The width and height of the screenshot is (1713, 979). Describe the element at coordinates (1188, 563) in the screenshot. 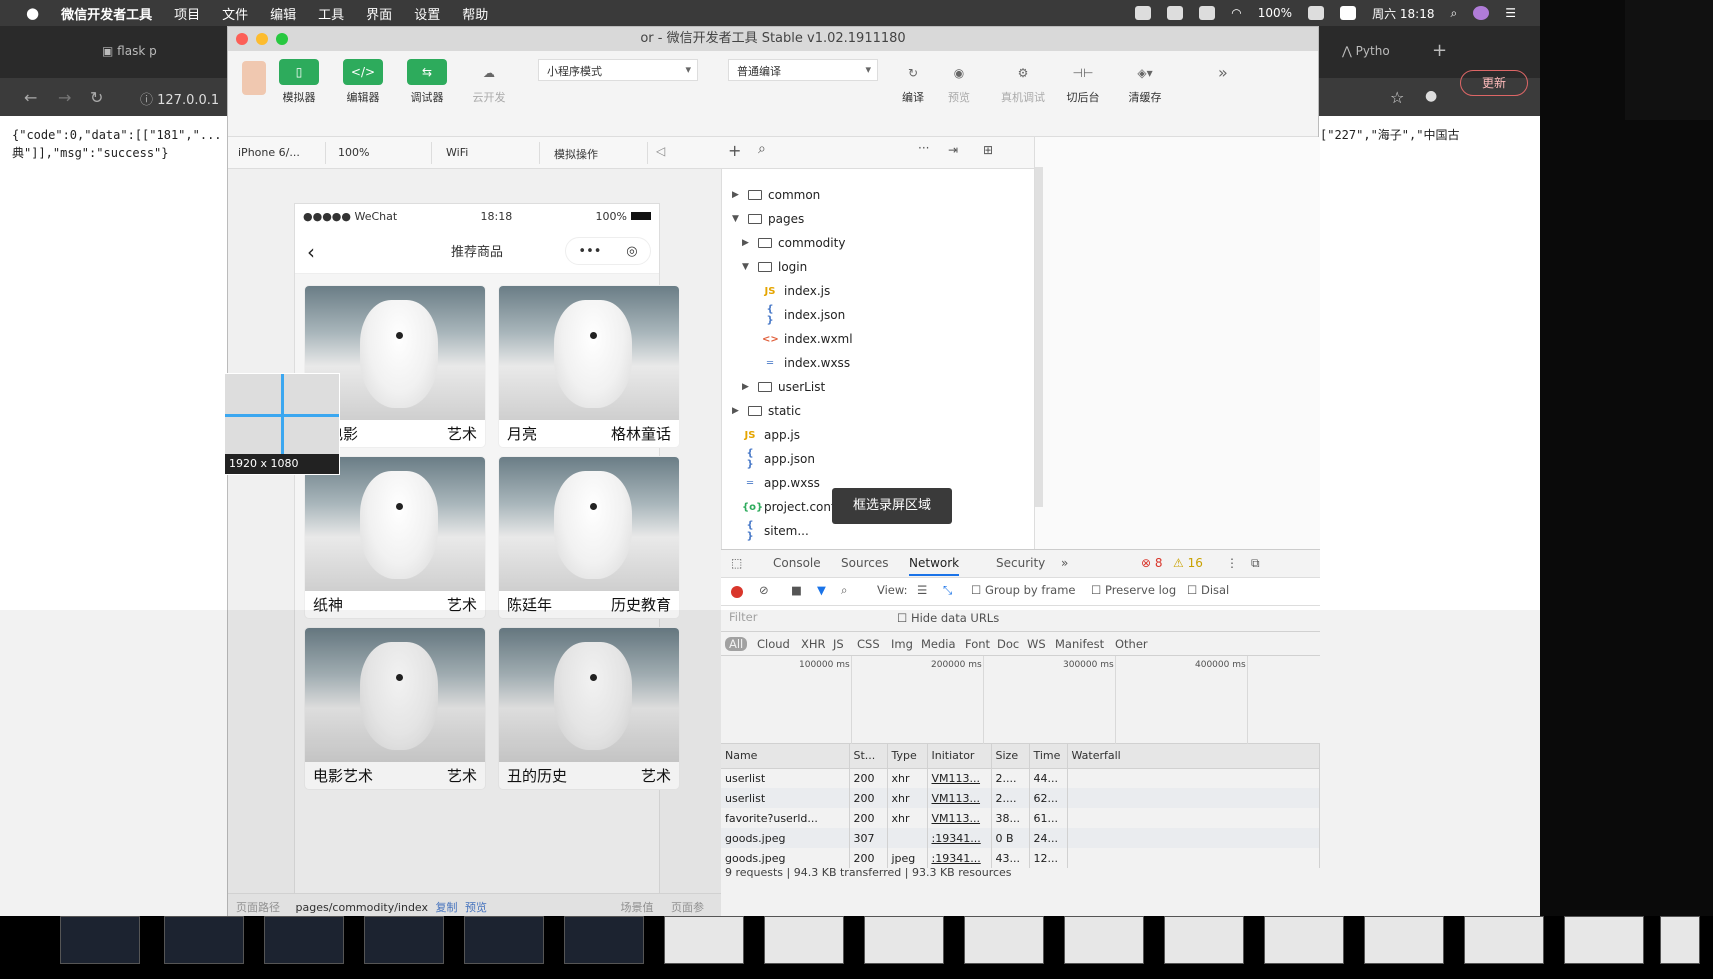

I see `warning-count: ⚠ 16` at that location.